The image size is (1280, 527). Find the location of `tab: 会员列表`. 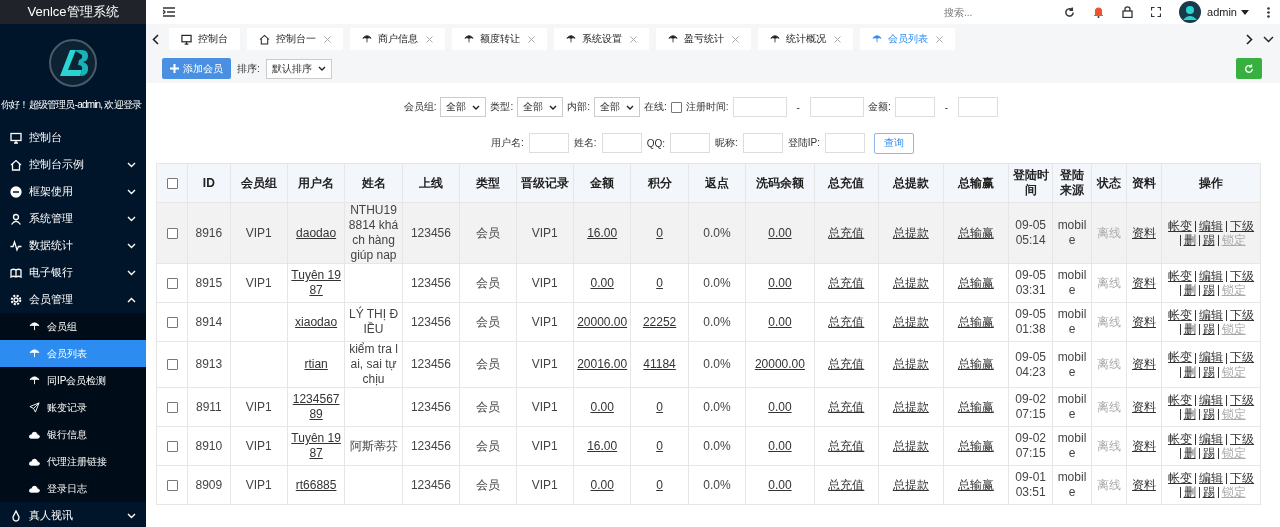

tab: 会员列表 is located at coordinates (907, 39).